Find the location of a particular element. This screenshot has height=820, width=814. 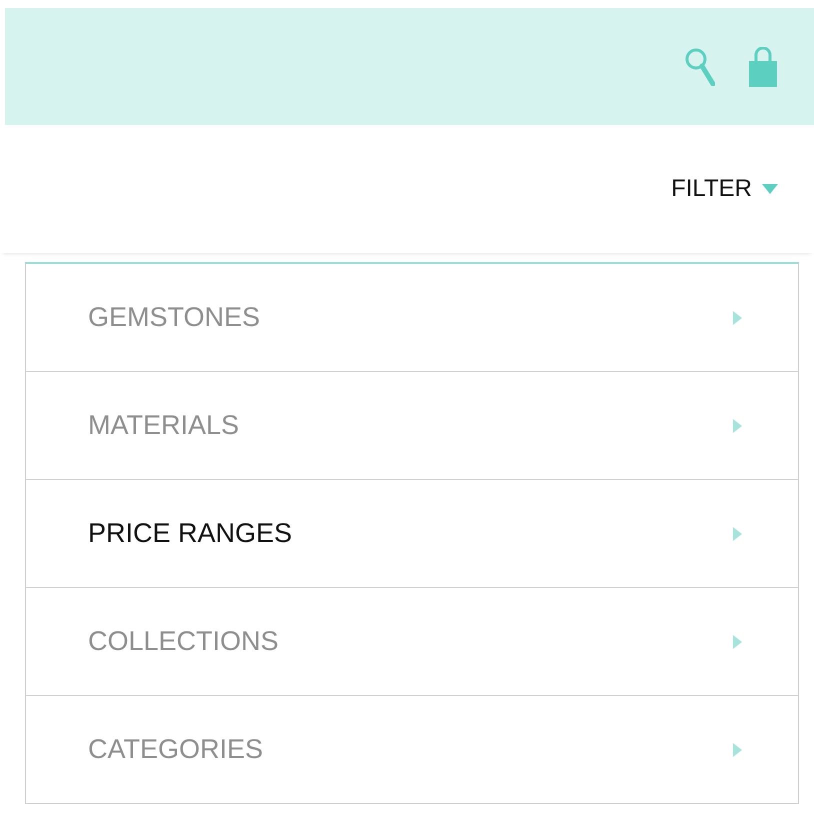

menu-item: MATERIALS is located at coordinates (412, 425).